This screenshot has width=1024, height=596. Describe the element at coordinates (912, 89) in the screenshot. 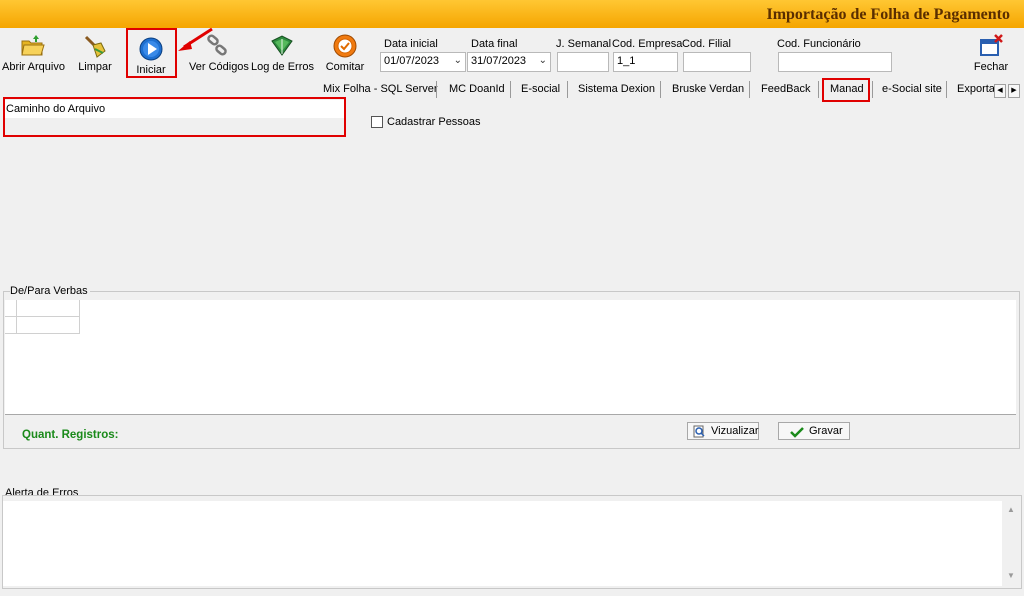

I see `tab-esocial-site: e-Social site` at that location.